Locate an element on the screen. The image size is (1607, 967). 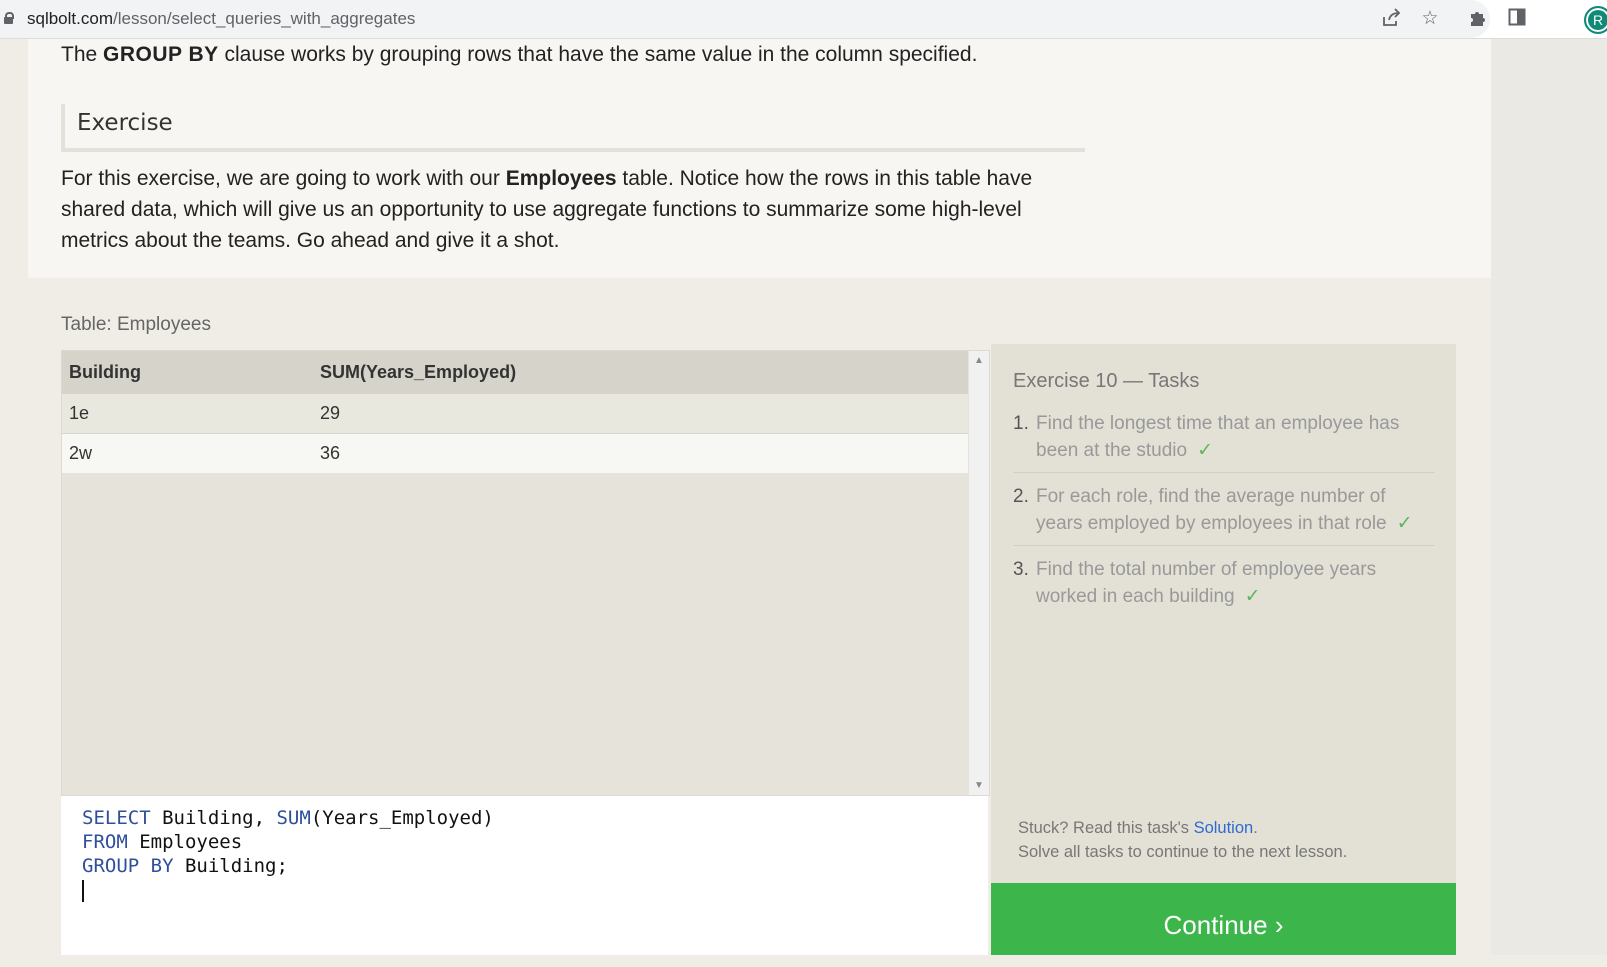
table-row: 2w 36 is located at coordinates (515, 453).